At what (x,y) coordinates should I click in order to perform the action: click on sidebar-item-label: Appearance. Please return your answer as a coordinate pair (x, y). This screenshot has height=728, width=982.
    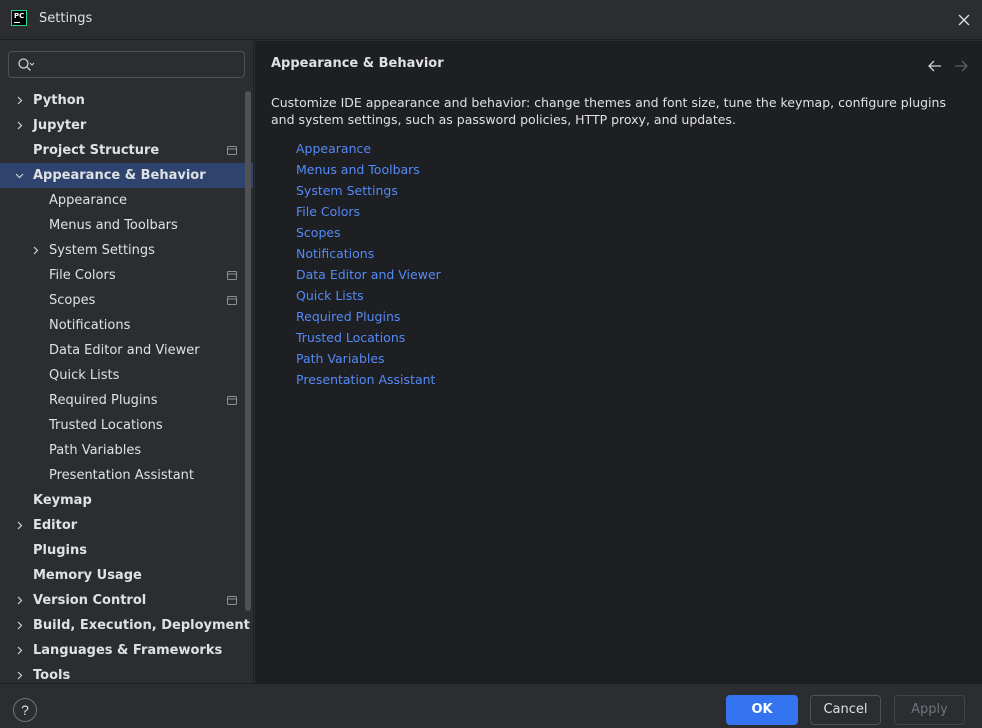
    Looking at the image, I should click on (88, 200).